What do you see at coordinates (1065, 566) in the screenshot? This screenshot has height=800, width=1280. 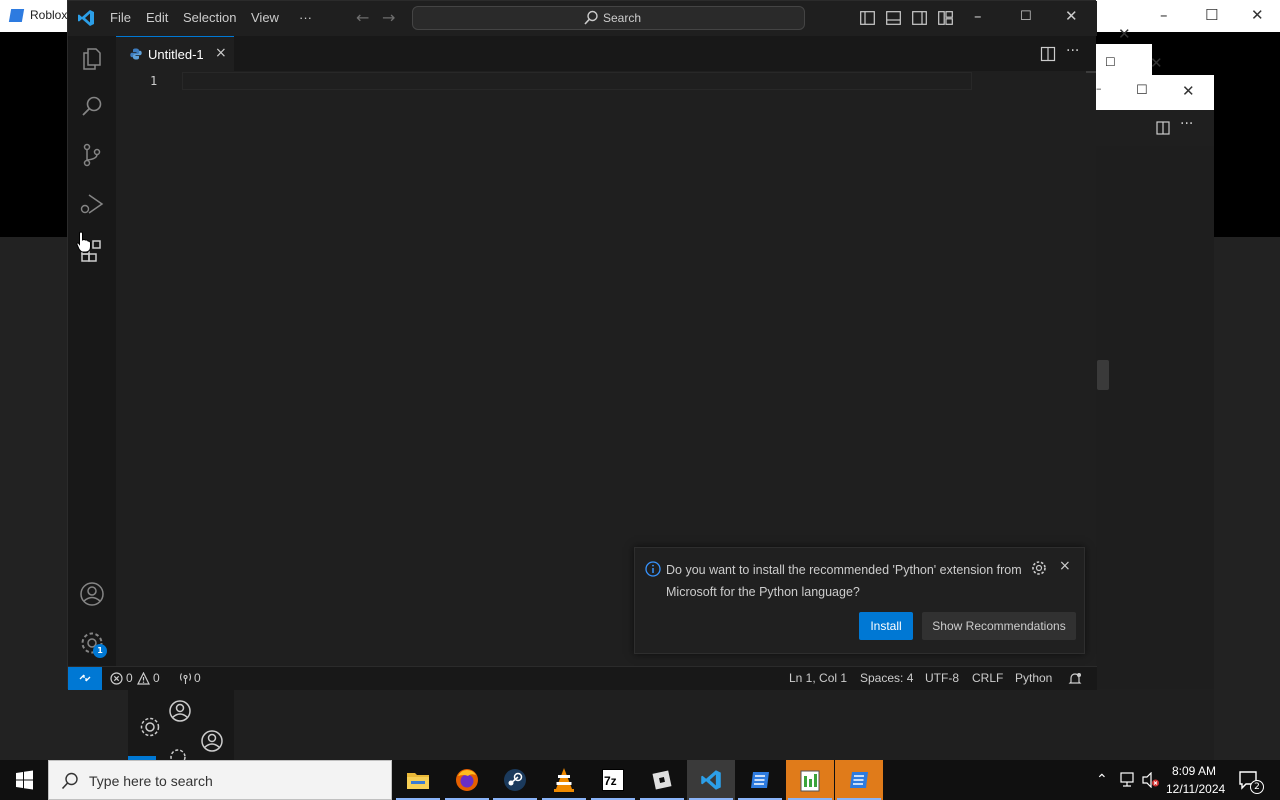 I see `notification-close-icon: ×` at bounding box center [1065, 566].